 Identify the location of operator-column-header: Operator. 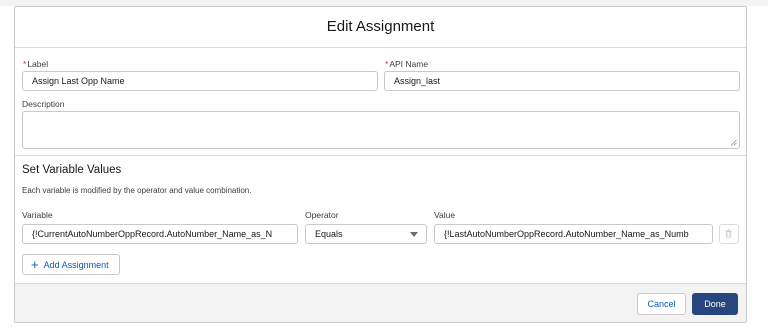
(322, 215).